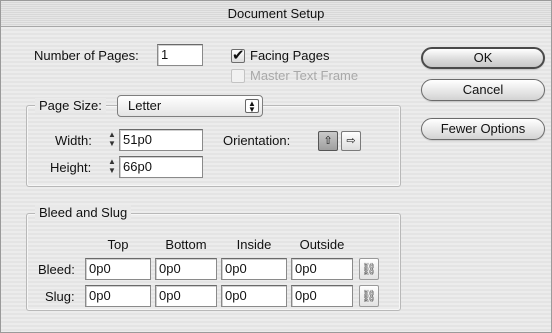  I want to click on master-text-frame-label: Master Text Frame, so click(304, 75).